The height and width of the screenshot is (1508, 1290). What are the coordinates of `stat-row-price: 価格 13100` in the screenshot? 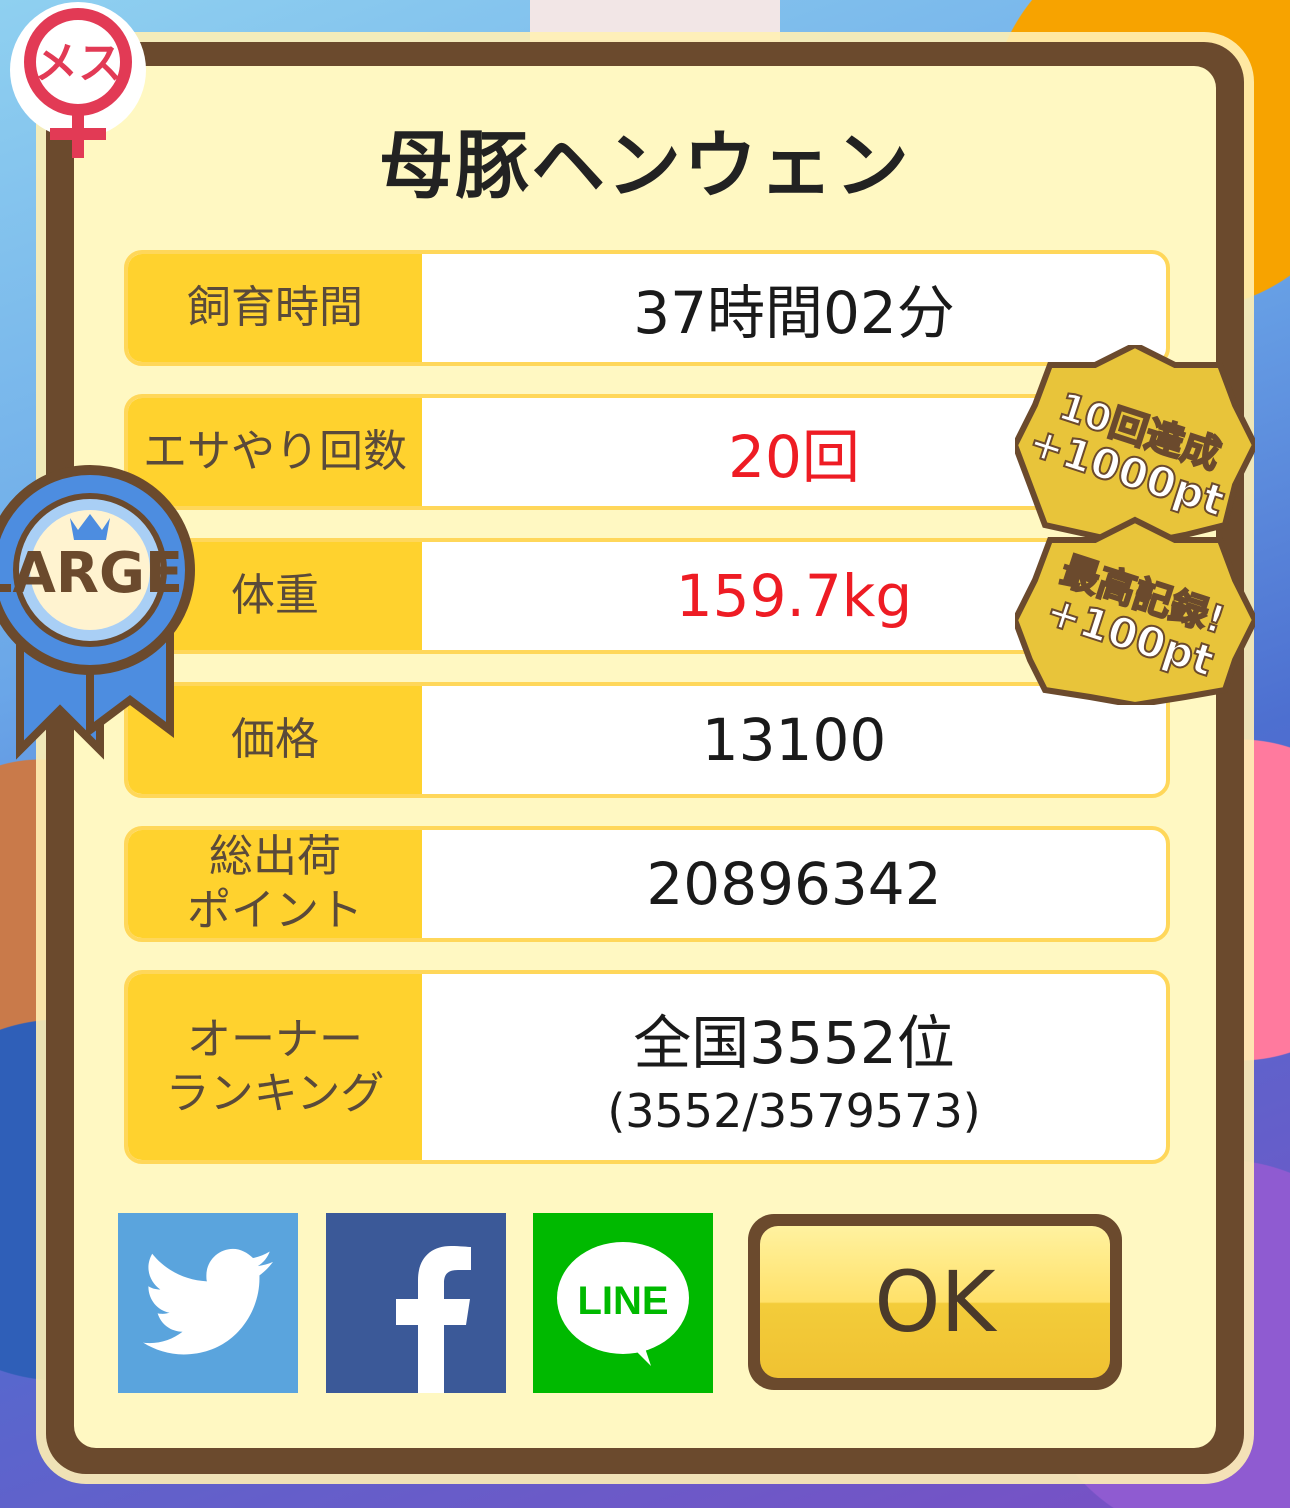 It's located at (647, 740).